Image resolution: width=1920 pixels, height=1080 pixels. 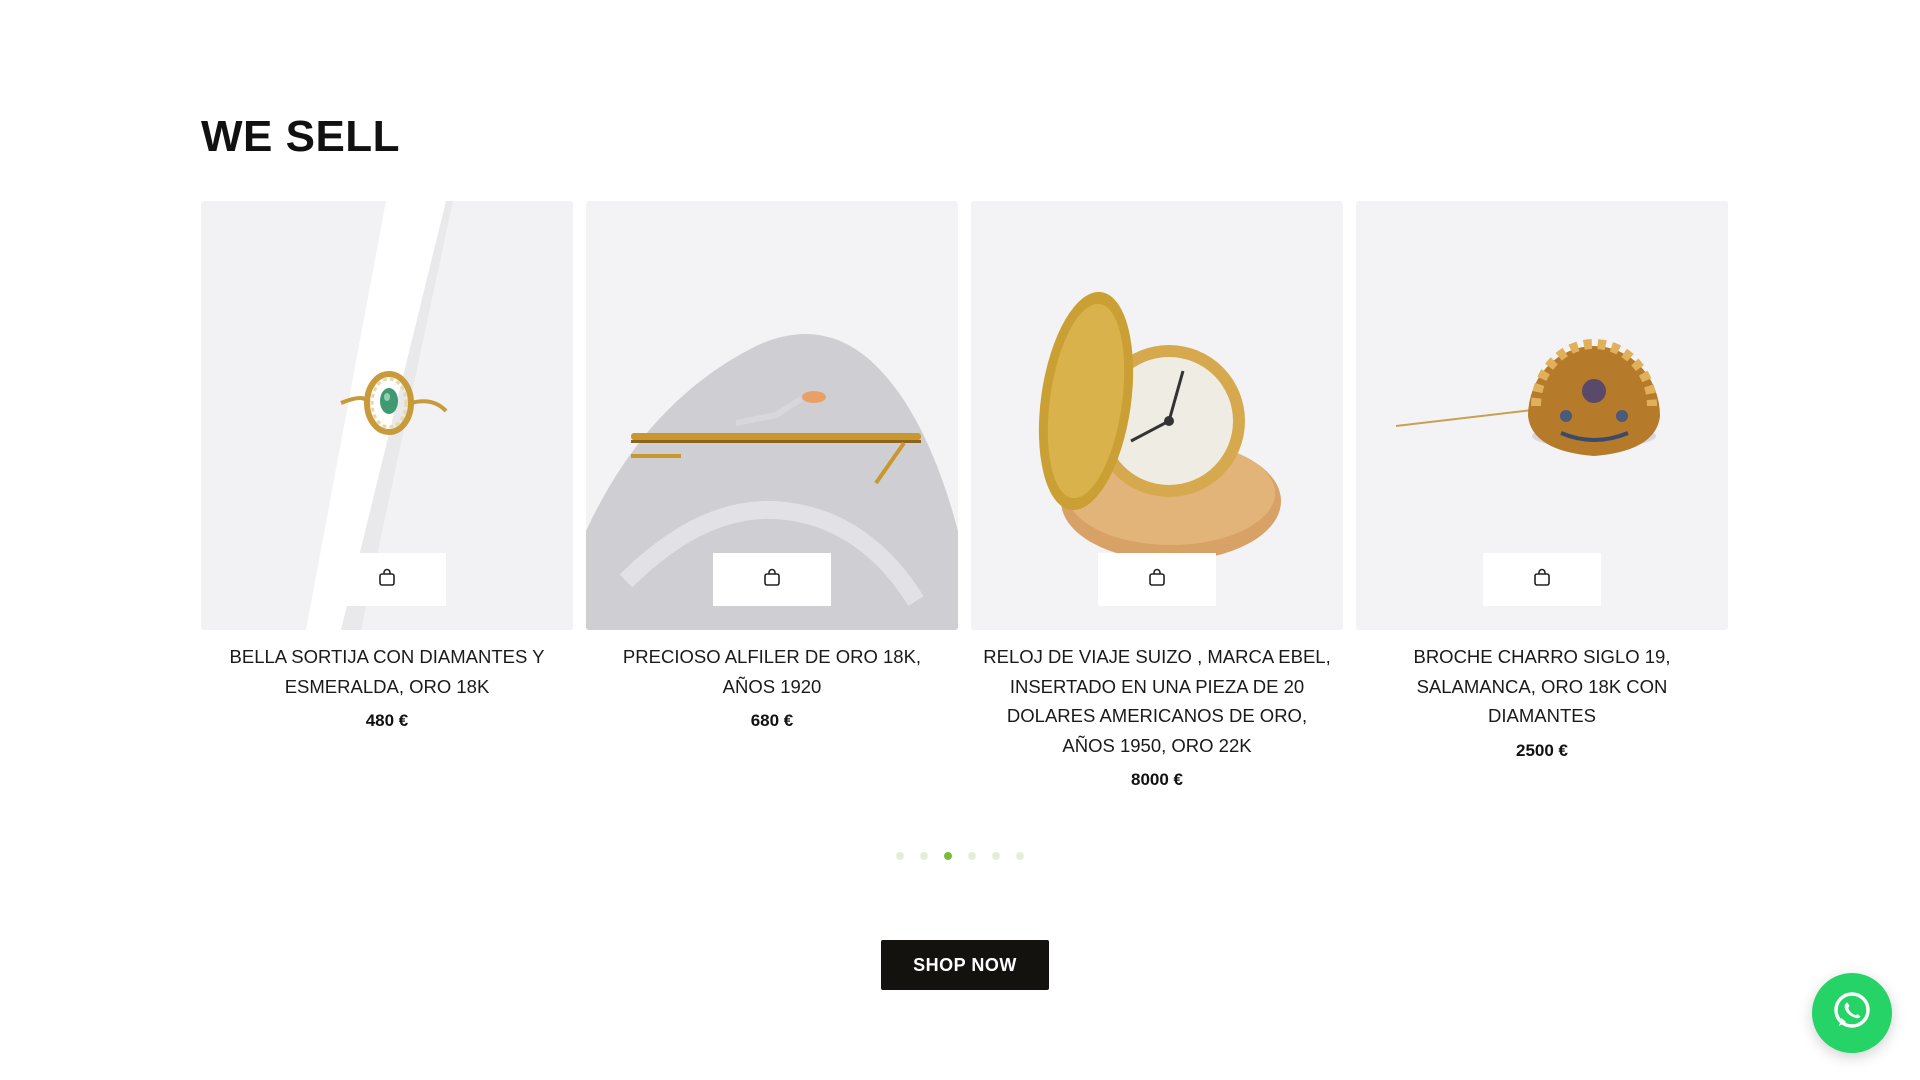 I want to click on product-price: 2500 €, so click(x=1542, y=750).